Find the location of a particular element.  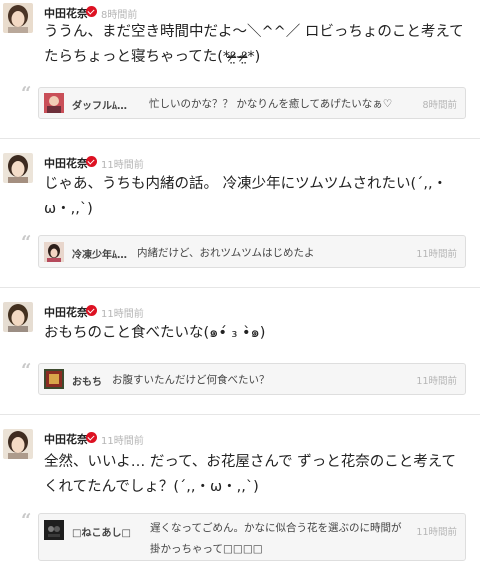

reply-text: 遅くなってごめん。かなに似合う花を選ぶのに時間が掛かっちゃって□□□□ is located at coordinates (276, 538).